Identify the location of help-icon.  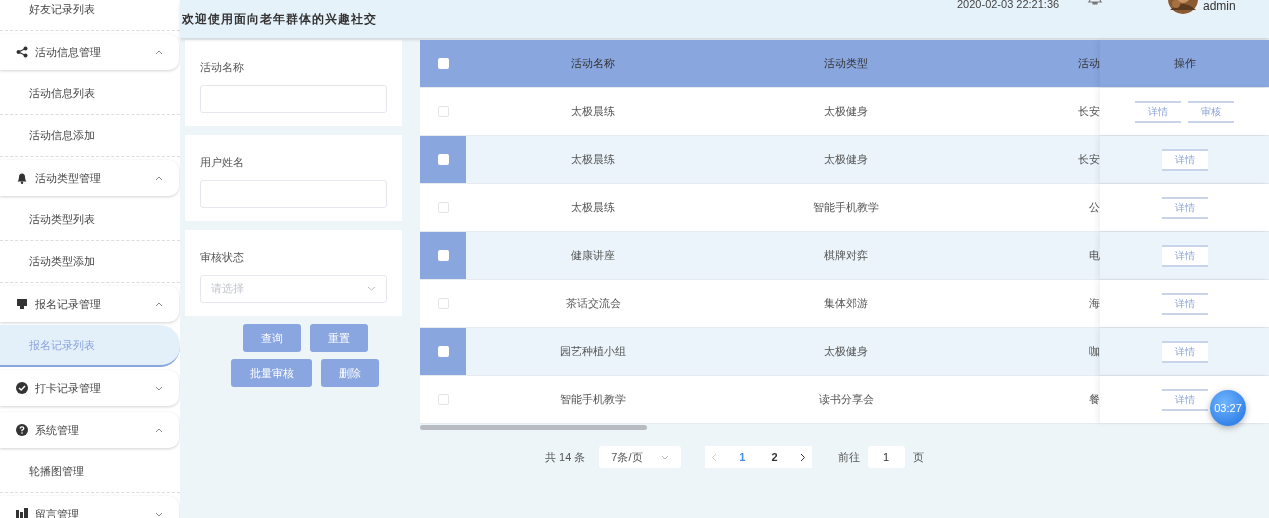
(22, 430).